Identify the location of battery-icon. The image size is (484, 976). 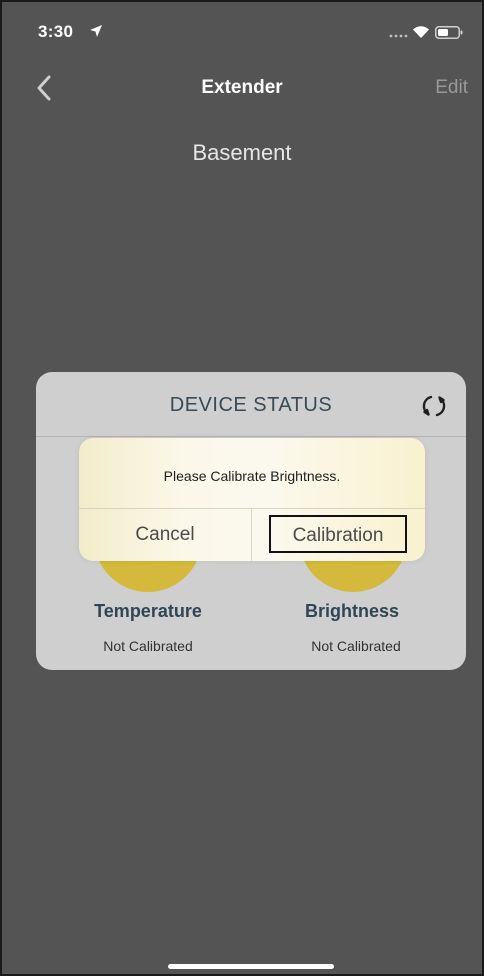
(449, 32).